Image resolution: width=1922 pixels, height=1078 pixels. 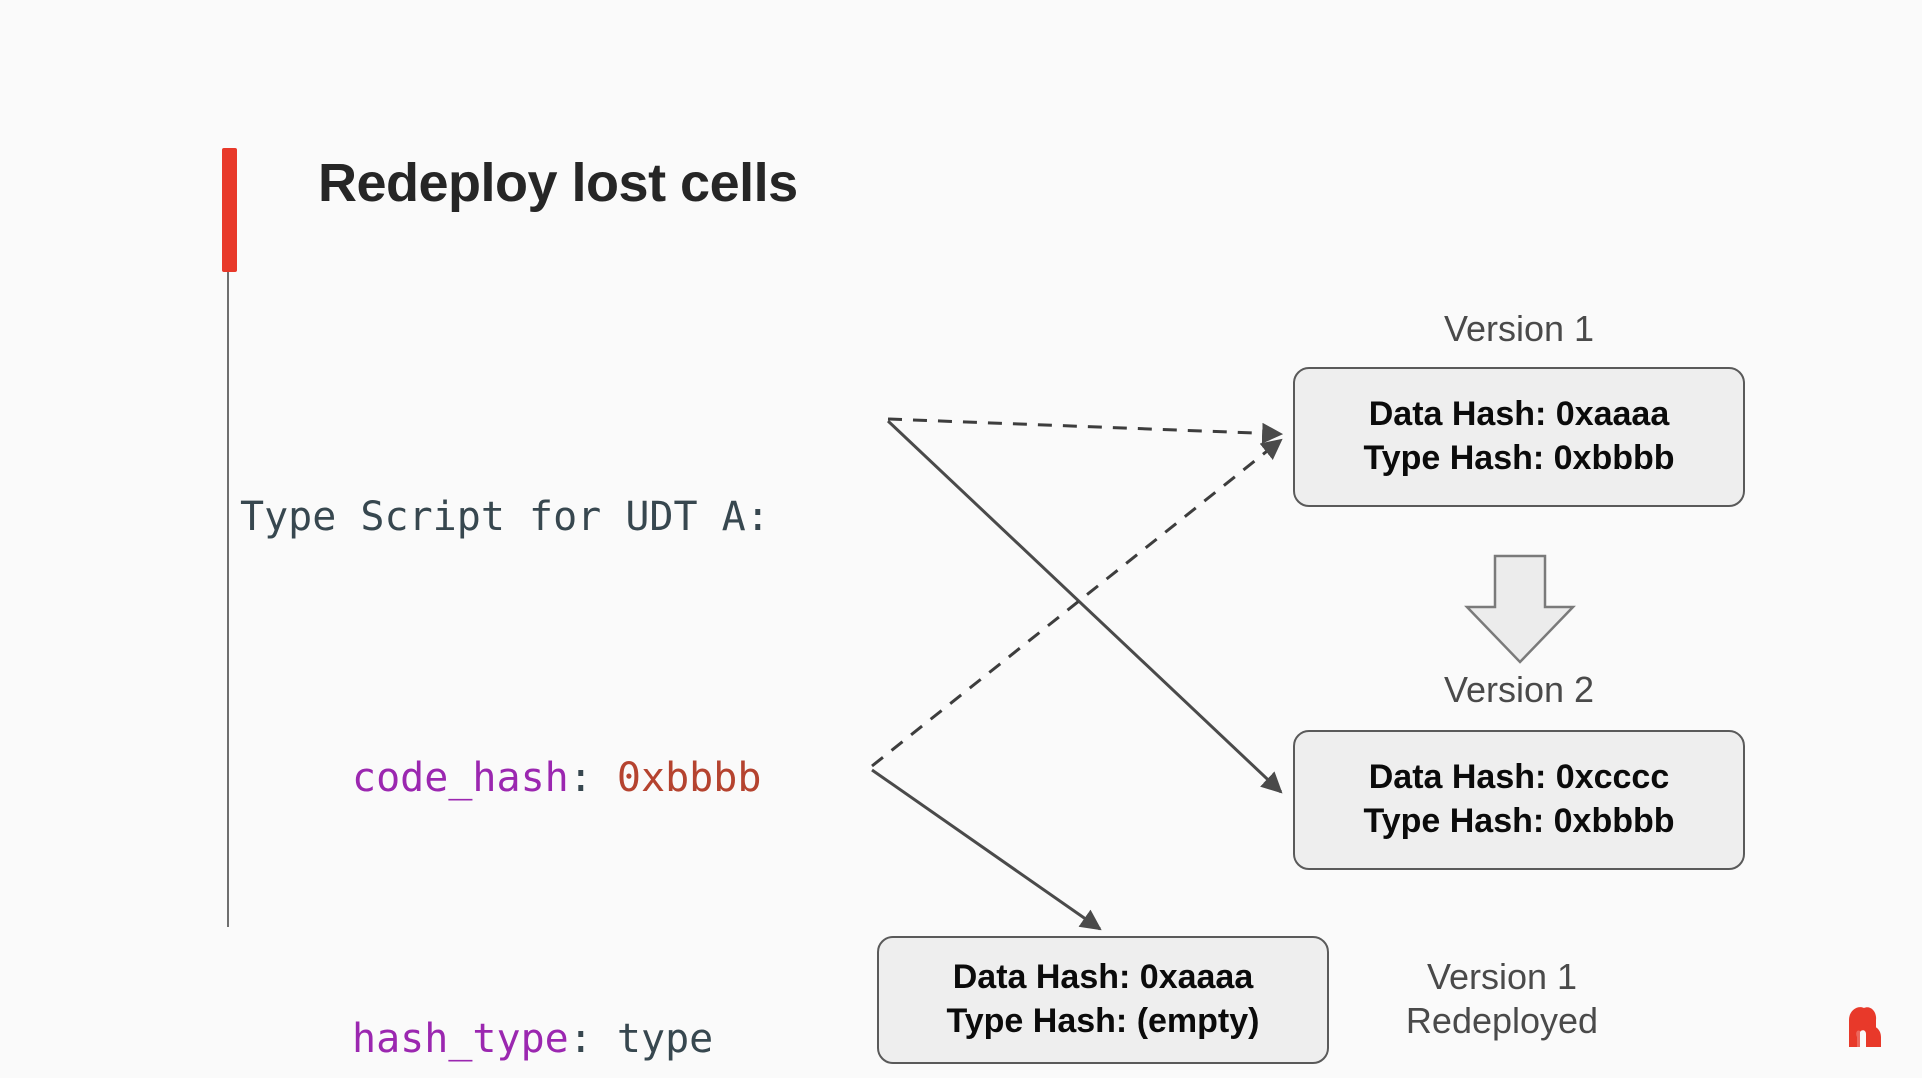 I want to click on connector-b-to-redeployed, so click(x=986, y=849).